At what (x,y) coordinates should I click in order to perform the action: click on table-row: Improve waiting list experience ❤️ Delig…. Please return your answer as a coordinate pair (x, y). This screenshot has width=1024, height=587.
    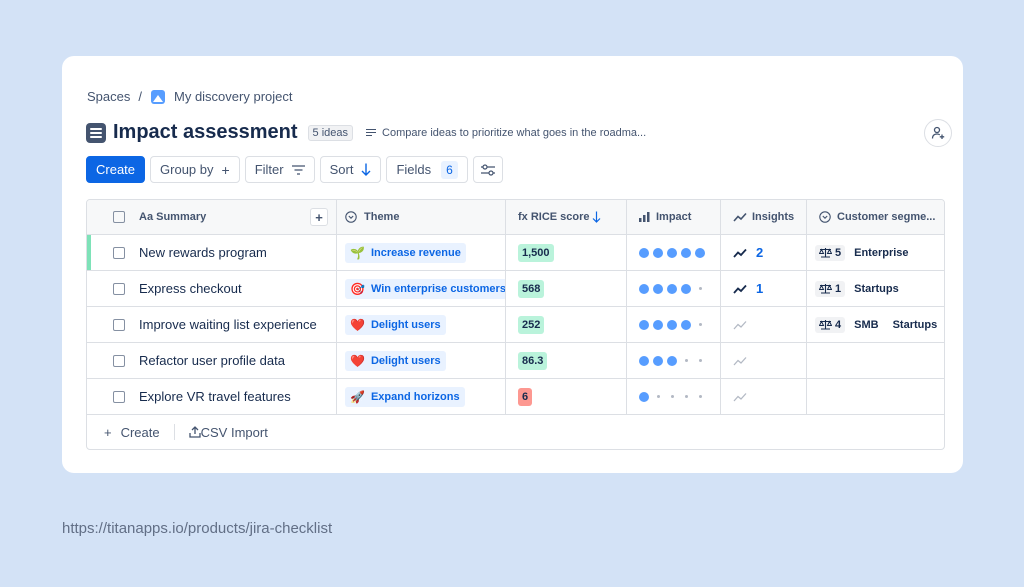
    Looking at the image, I should click on (515, 325).